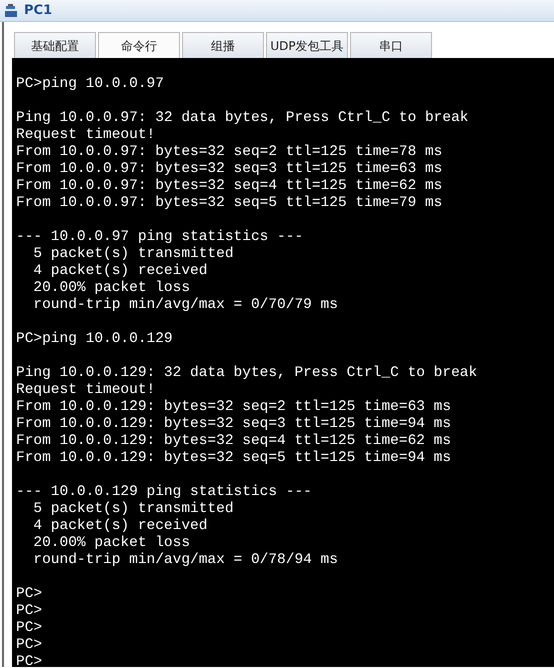  What do you see at coordinates (247, 373) in the screenshot?
I see `terminal-line: Ping 10.0.0.129: 32 data bytes, Press Ctrl_C to break` at bounding box center [247, 373].